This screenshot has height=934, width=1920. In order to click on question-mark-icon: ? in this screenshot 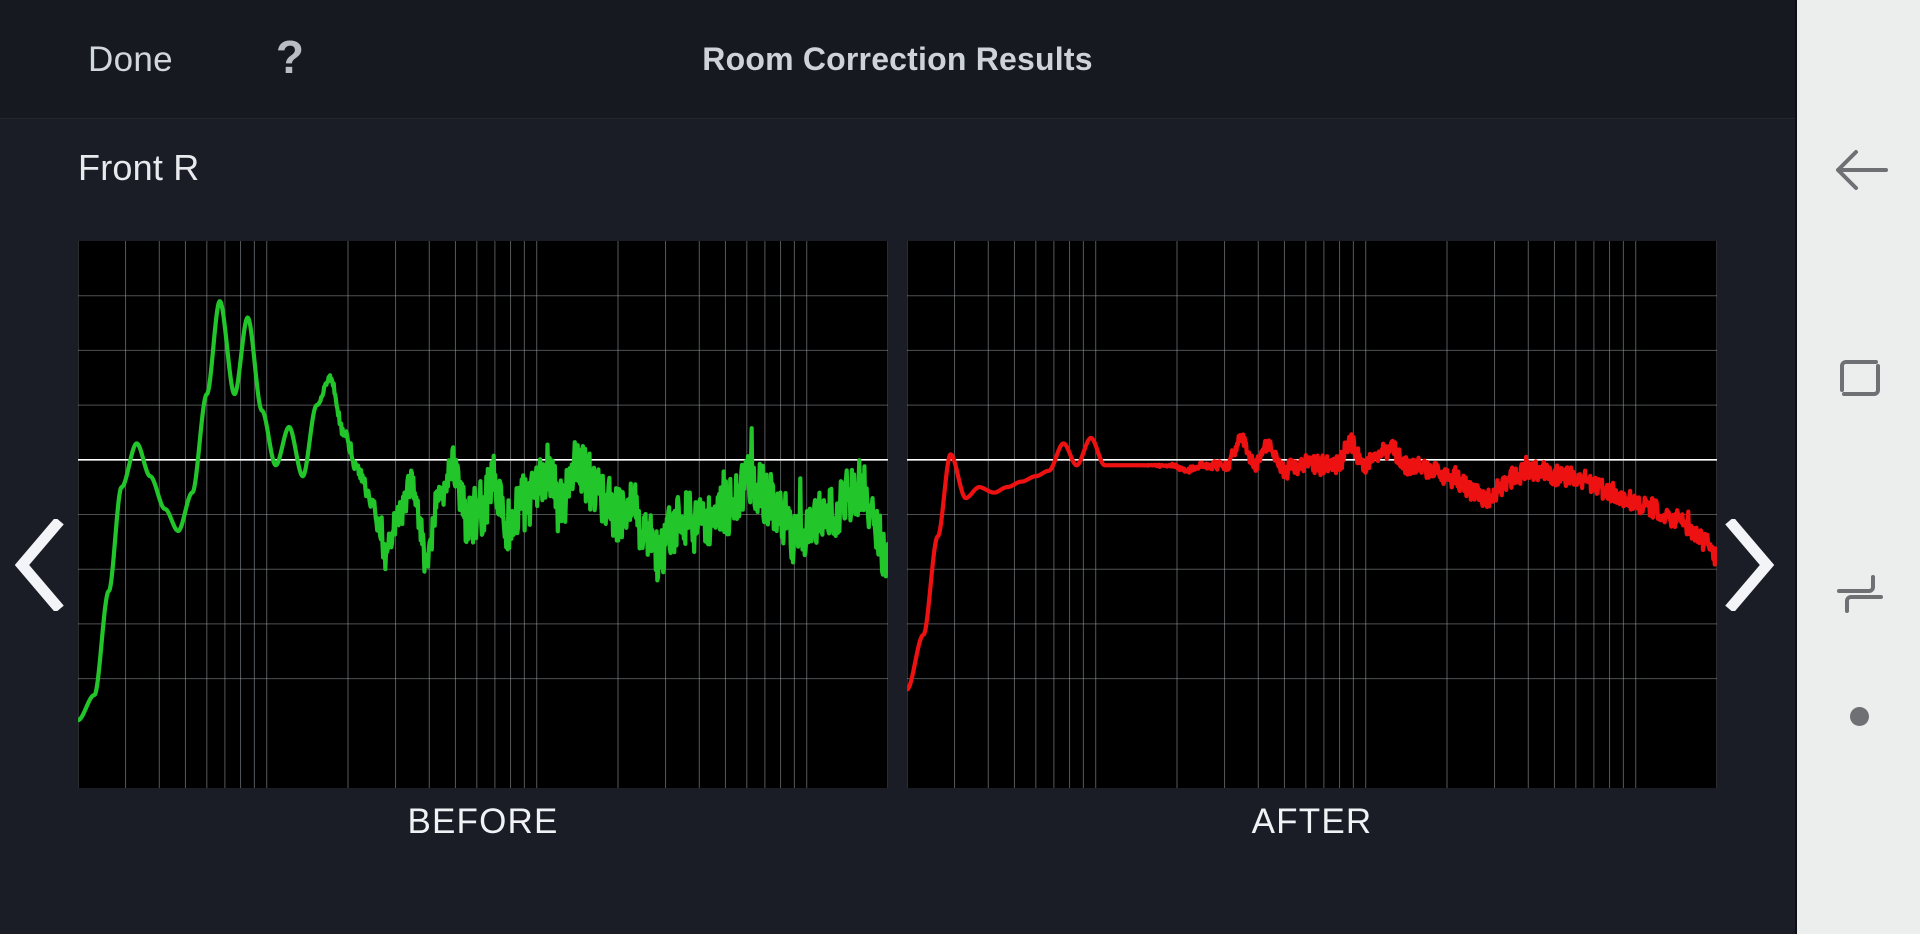, I will do `click(290, 57)`.